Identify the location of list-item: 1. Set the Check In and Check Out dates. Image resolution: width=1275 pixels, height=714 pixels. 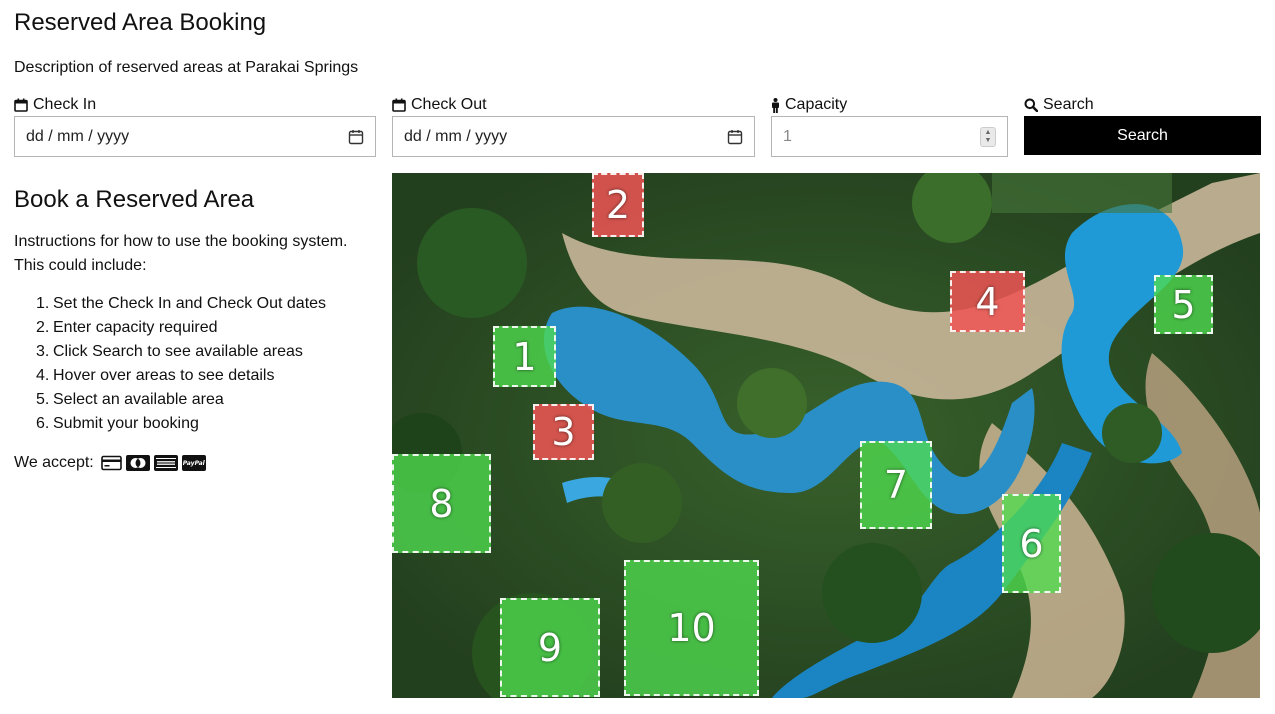
(181, 303).